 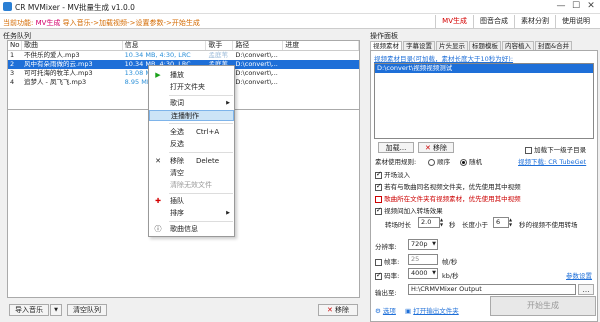 What do you see at coordinates (208, 132) in the screenshot?
I see `shortcut-label: Ctrl+A` at bounding box center [208, 132].